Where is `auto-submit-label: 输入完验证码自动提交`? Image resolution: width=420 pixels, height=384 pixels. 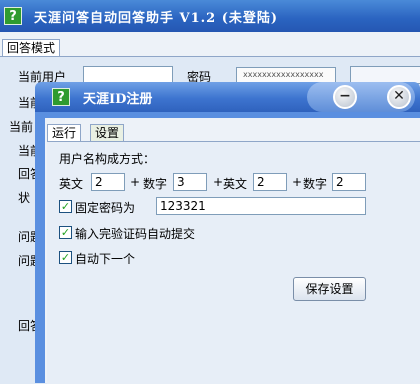
auto-submit-label: 输入完验证码自动提交 is located at coordinates (135, 234).